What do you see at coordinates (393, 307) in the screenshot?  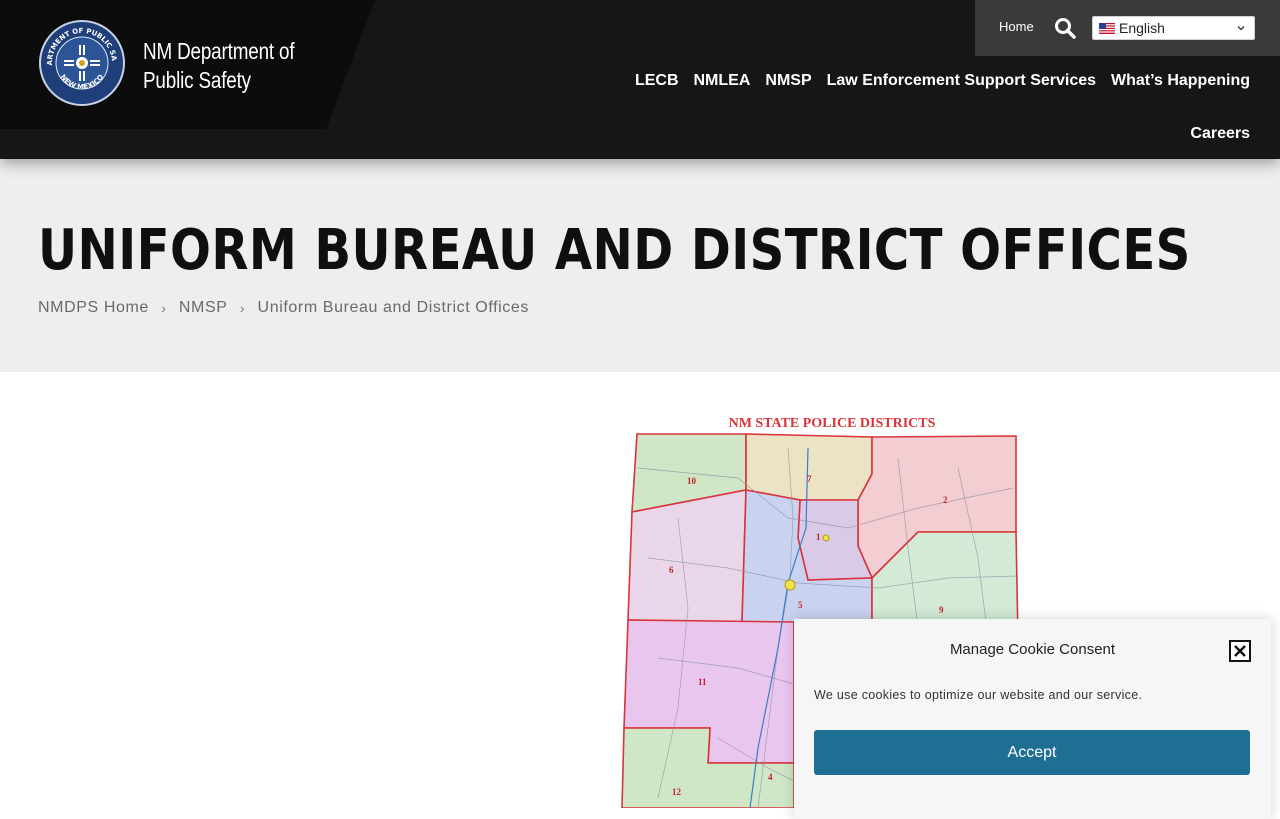 I see `breadcrumb-current: Uniform Bureau and District Offices` at bounding box center [393, 307].